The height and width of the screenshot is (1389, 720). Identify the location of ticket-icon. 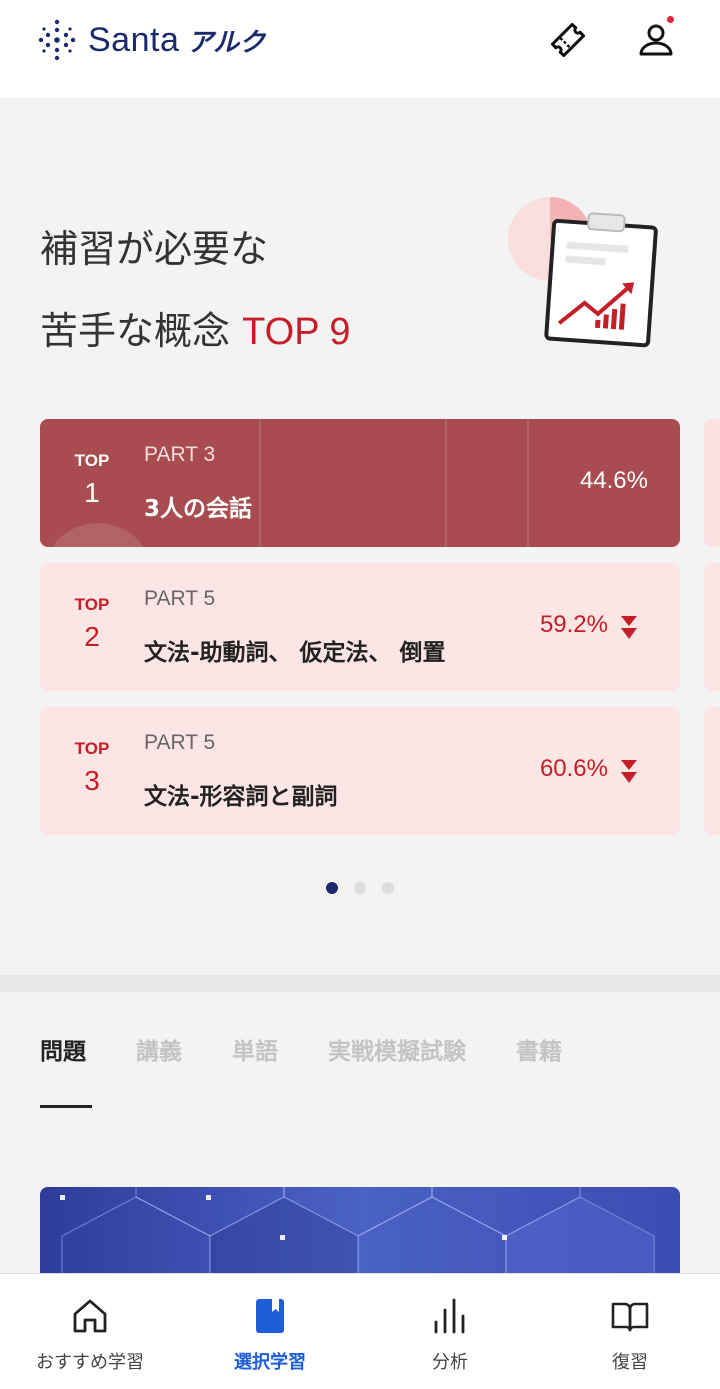
(568, 40).